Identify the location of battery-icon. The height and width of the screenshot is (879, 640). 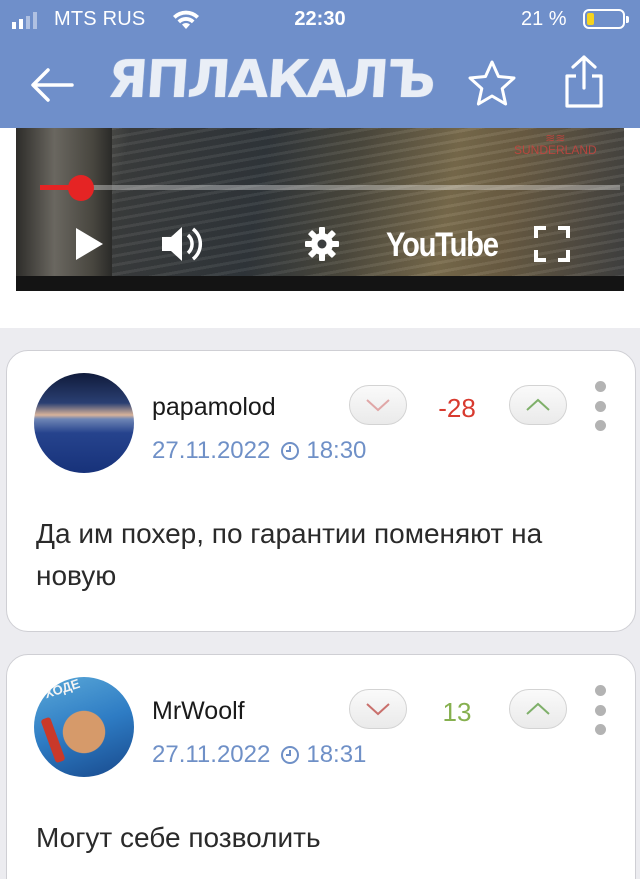
(606, 19).